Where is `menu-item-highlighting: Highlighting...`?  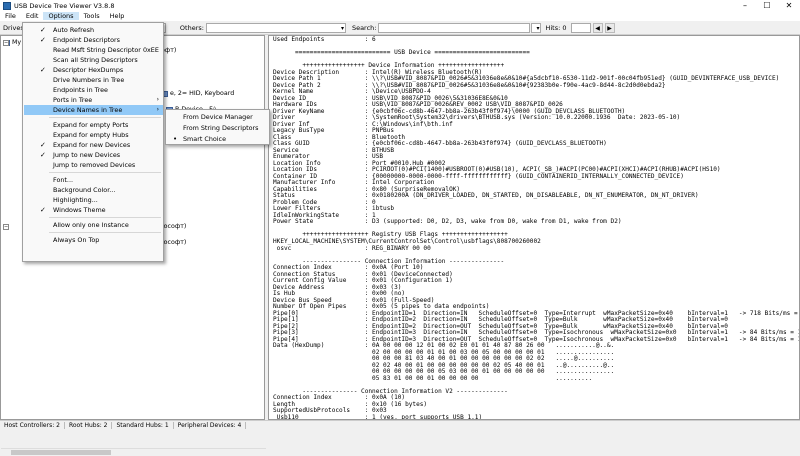
menu-item-highlighting: Highlighting... is located at coordinates (93, 200).